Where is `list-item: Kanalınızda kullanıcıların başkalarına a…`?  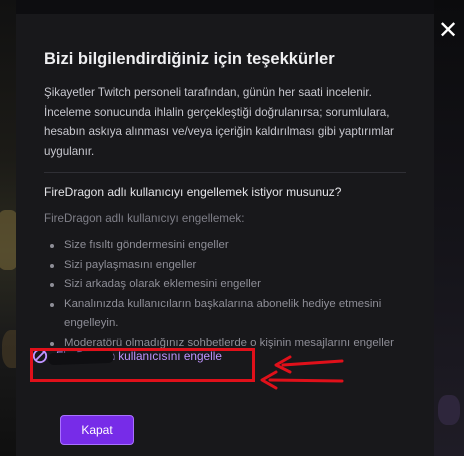
list-item: Kanalınızda kullanıcıların başkalarına a… is located at coordinates (229, 314).